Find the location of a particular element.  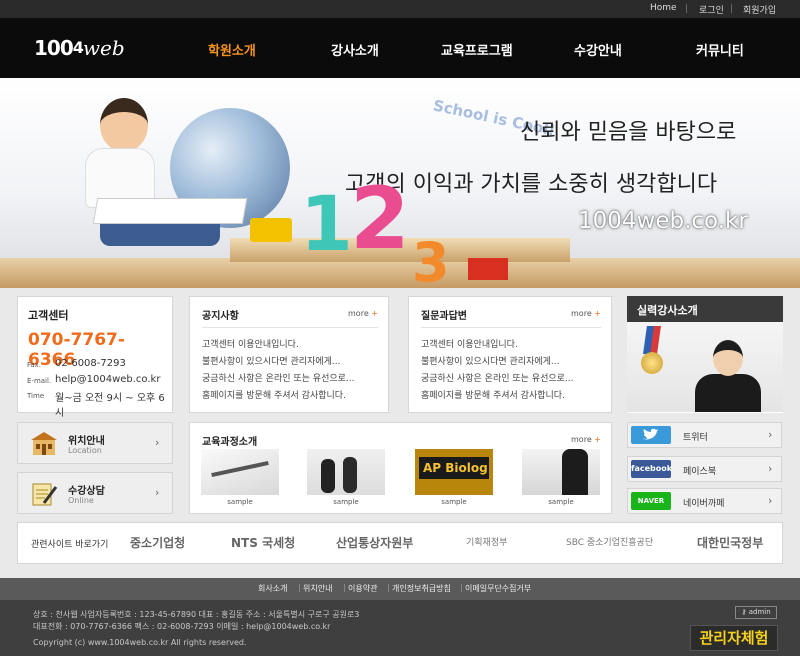

nav-item-enrollment: 수강안내 is located at coordinates (598, 49).